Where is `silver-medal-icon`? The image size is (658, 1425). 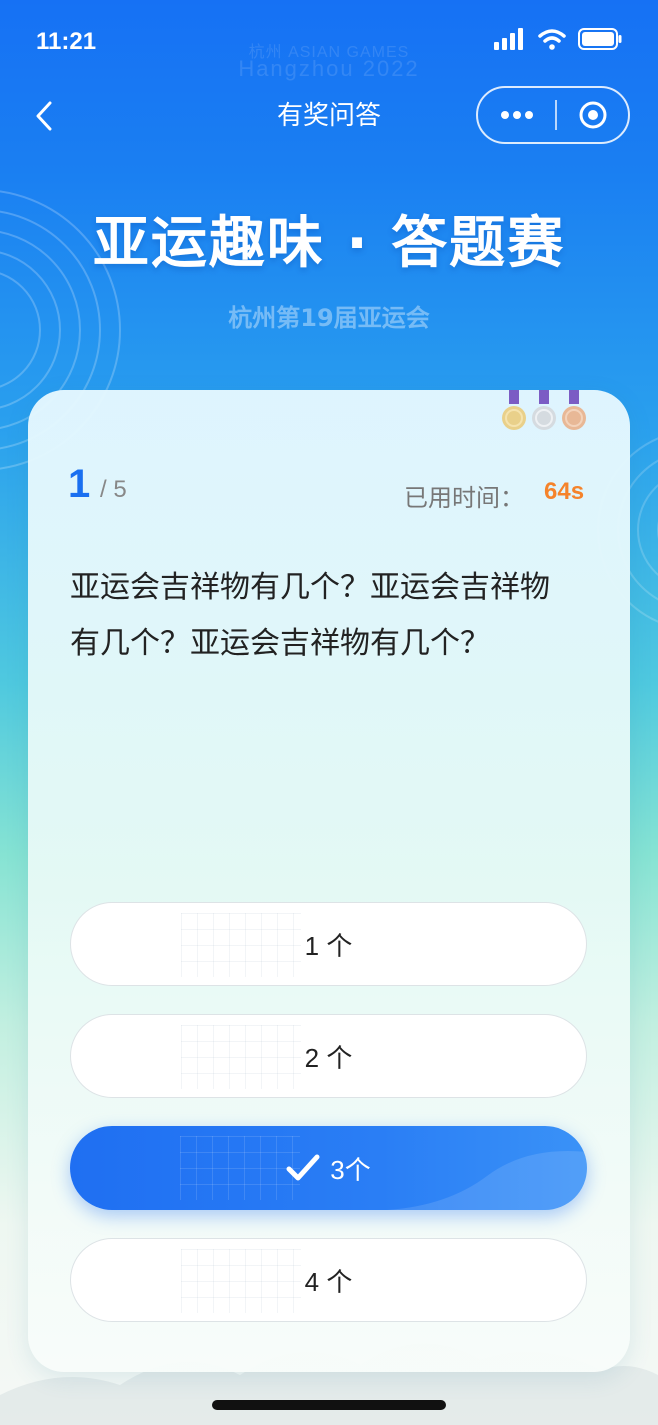 silver-medal-icon is located at coordinates (544, 410).